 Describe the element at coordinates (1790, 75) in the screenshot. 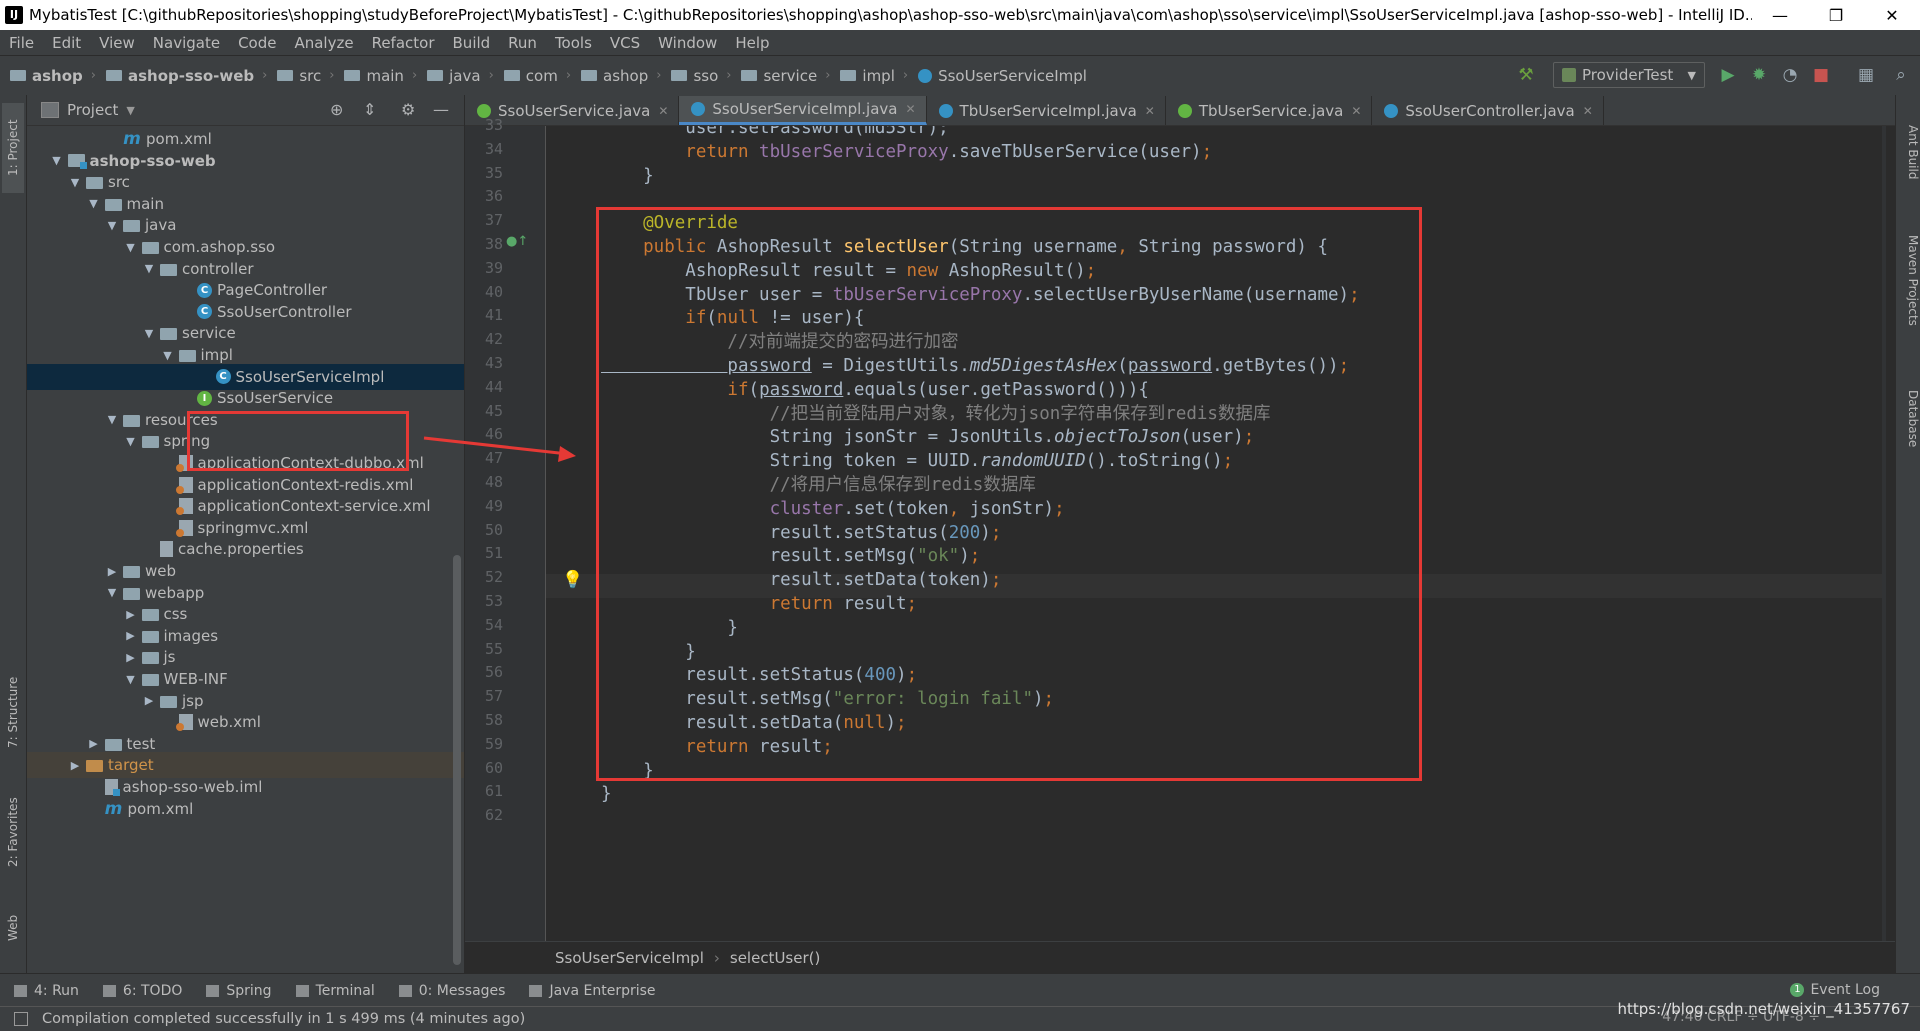

I see `coverage-icon: ◔` at that location.